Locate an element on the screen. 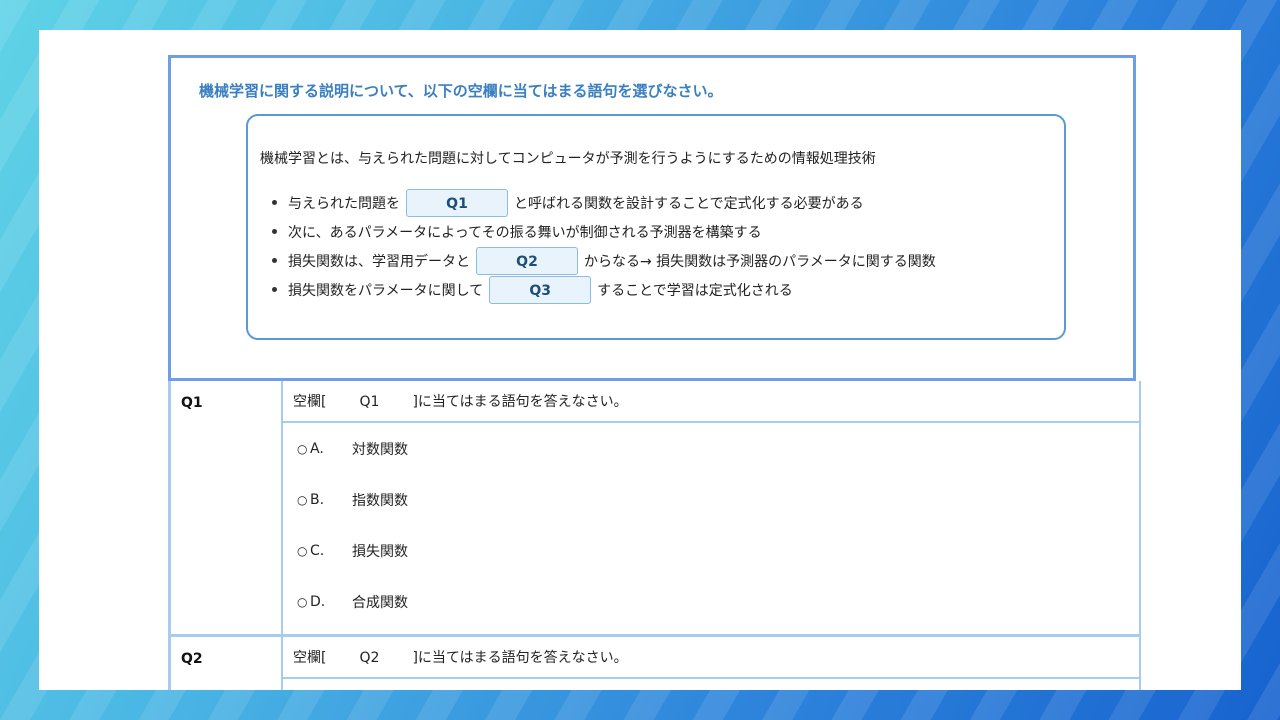 This screenshot has height=720, width=1280. bullet-text: 損失関数は、学習用データと is located at coordinates (379, 261).